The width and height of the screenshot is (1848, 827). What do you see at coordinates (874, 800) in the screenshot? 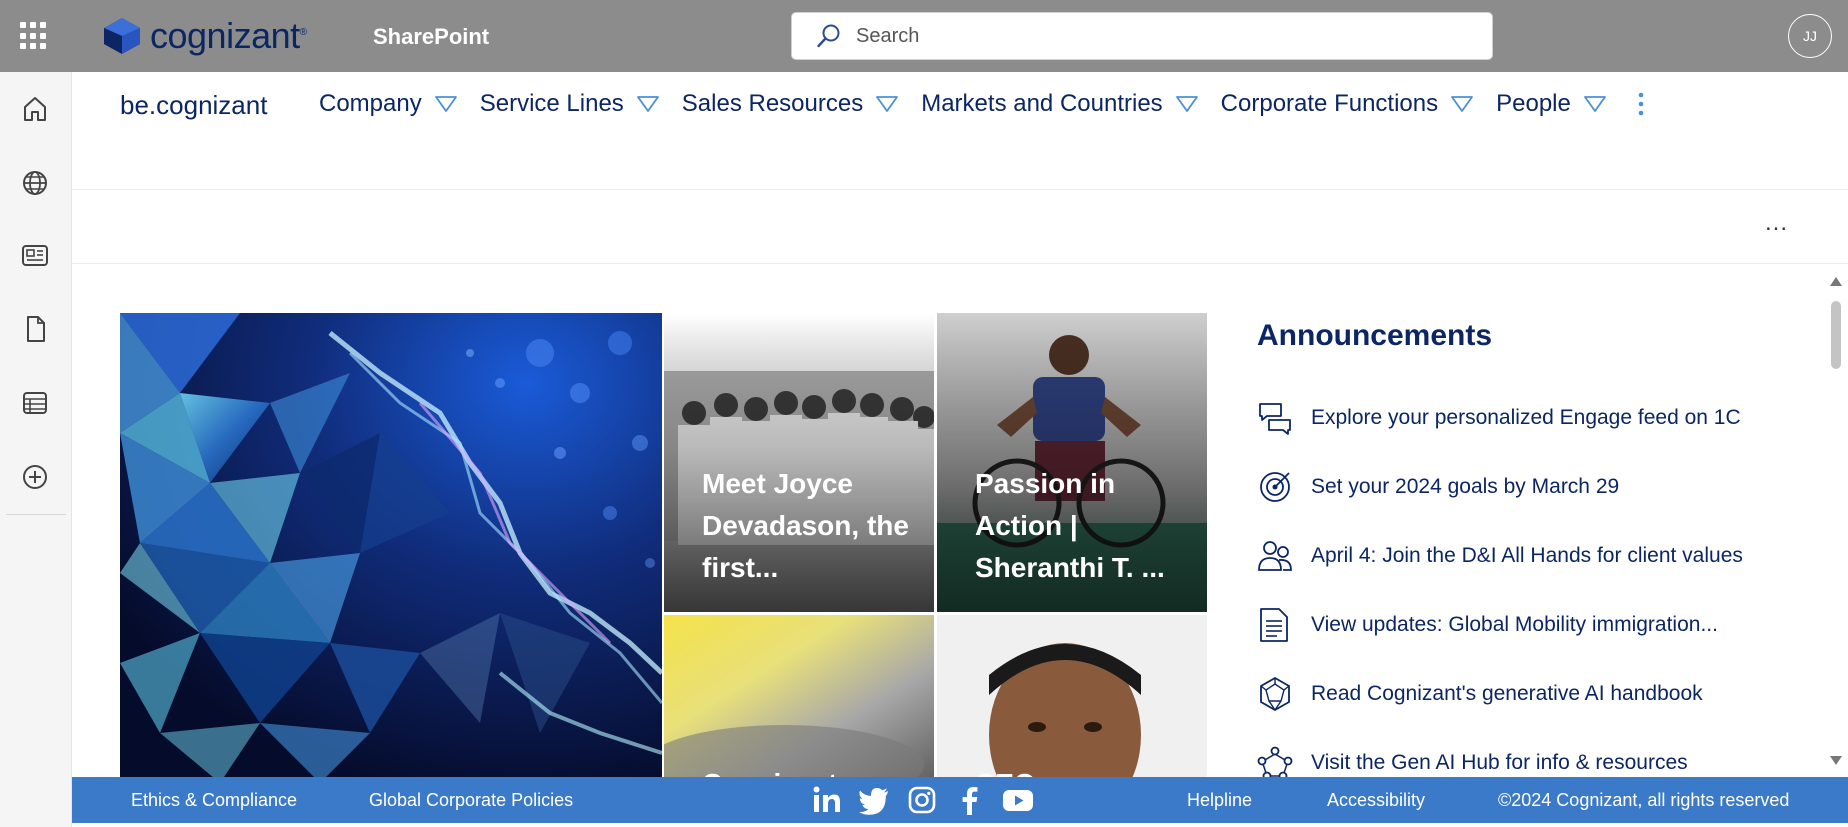
I see `twitter-icon` at bounding box center [874, 800].